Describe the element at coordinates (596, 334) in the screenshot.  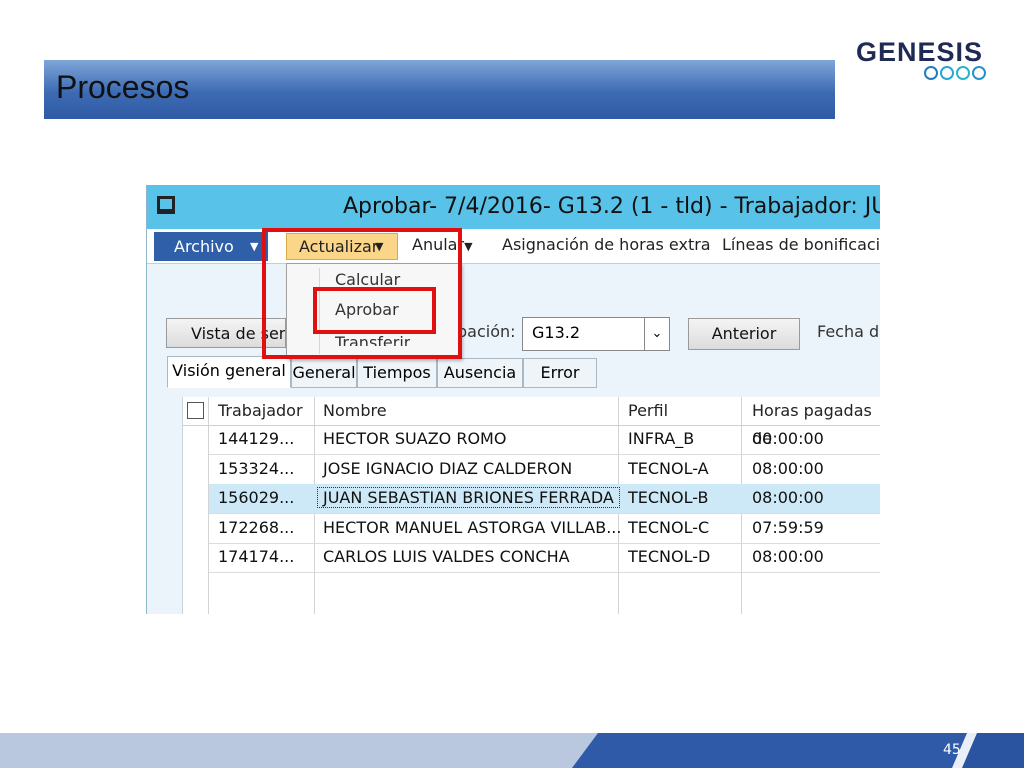
I see `agrupacion-select: G13.2 ⌄` at that location.